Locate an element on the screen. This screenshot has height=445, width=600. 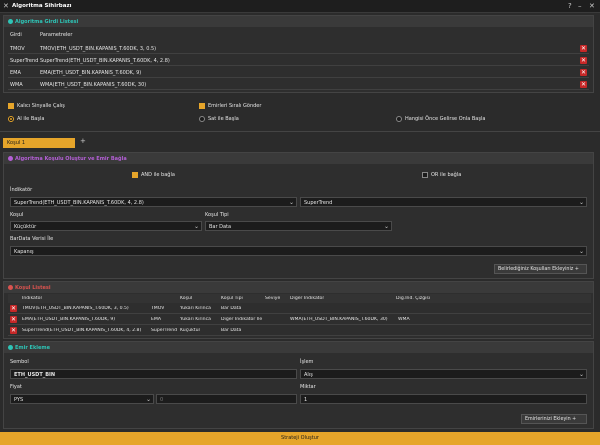
radio-sell is located at coordinates (202, 119).